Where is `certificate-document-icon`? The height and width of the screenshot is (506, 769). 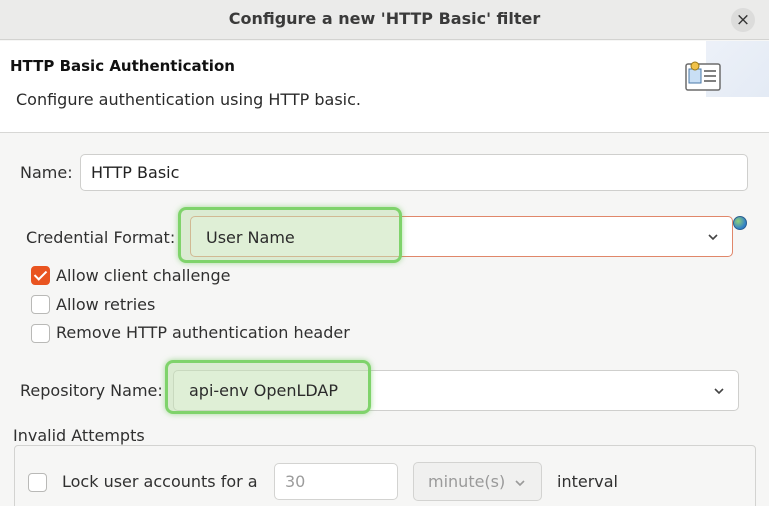
certificate-document-icon is located at coordinates (703, 76).